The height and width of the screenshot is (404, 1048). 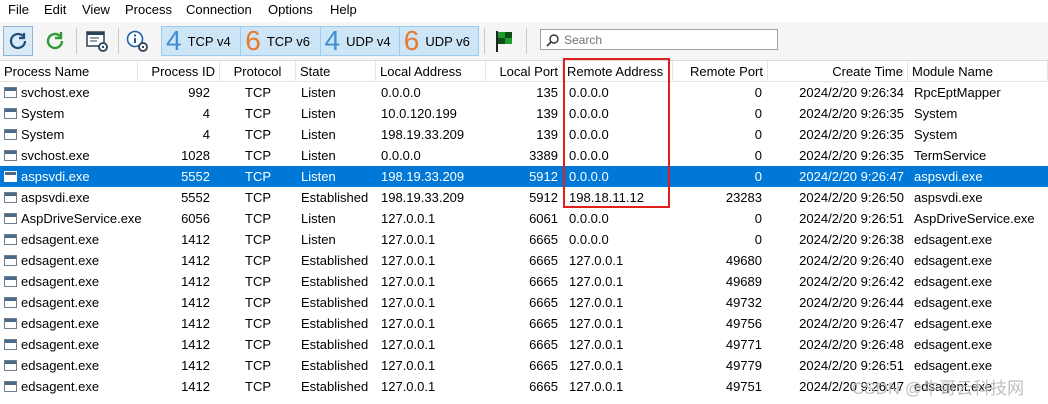 I want to click on flag-icon, so click(x=504, y=41).